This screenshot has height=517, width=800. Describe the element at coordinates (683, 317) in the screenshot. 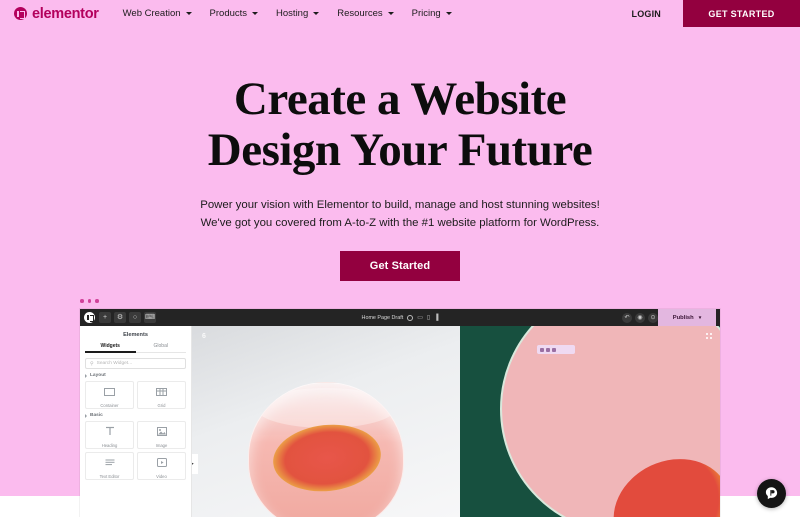

I see `publish-label: Publish` at that location.